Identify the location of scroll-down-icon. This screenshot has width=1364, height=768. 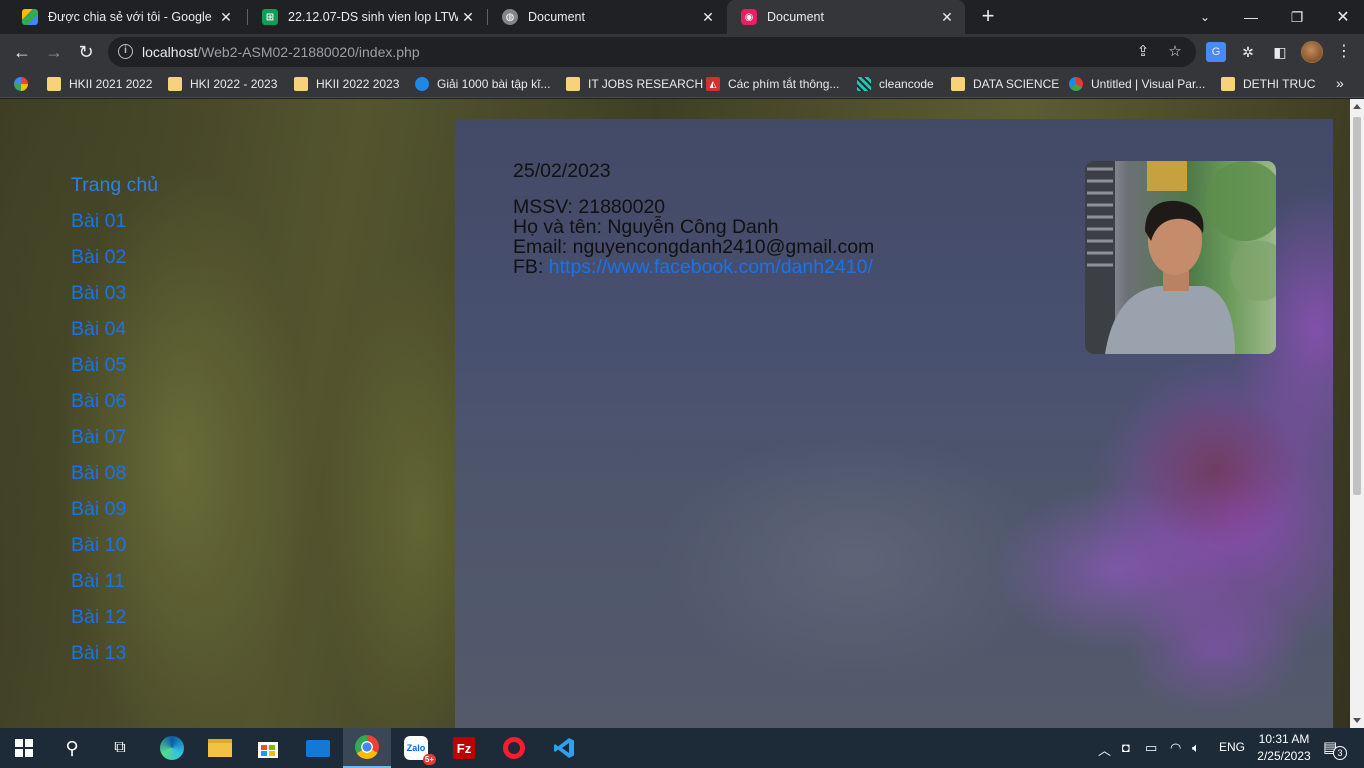
(1357, 720).